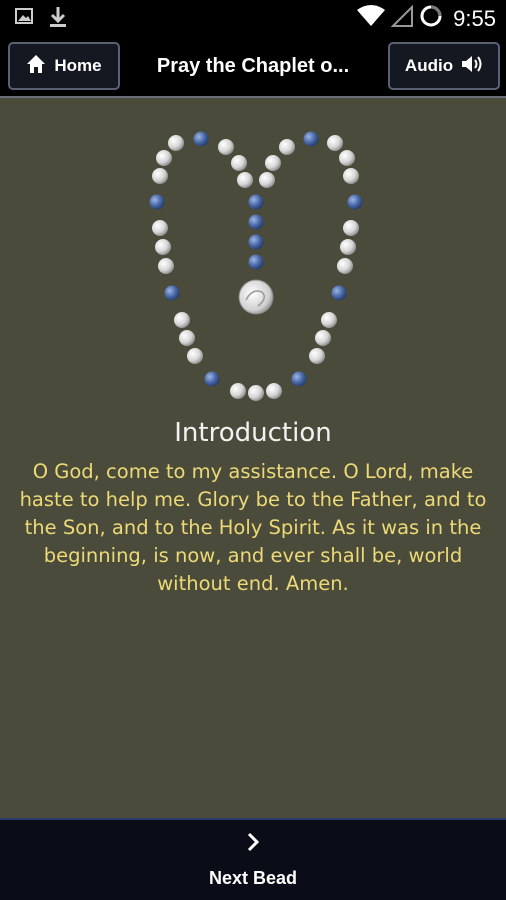 Image resolution: width=506 pixels, height=900 pixels. I want to click on status-bar: 9:55, so click(253, 18).